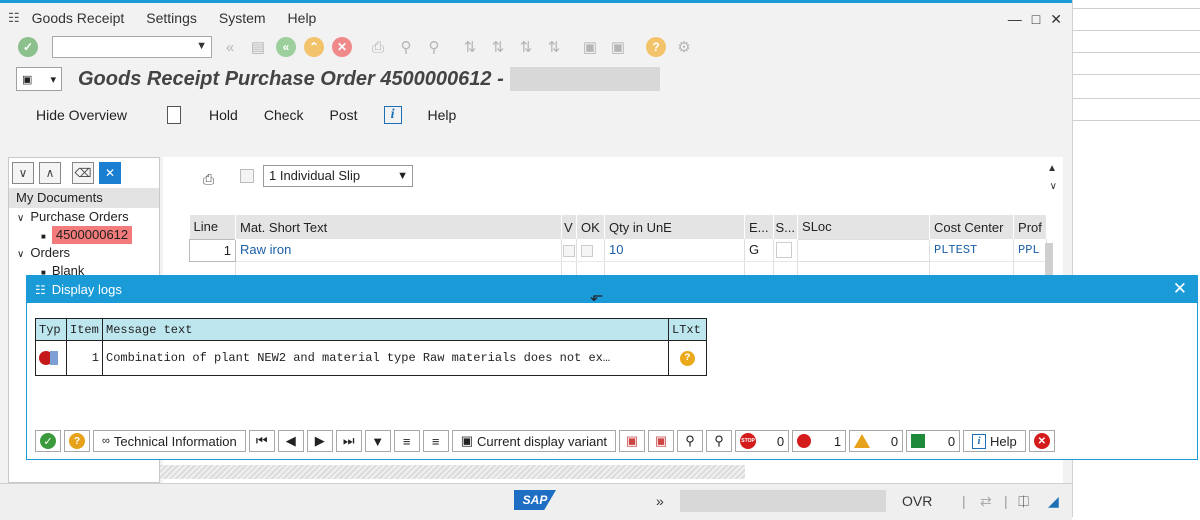  What do you see at coordinates (78, 18) in the screenshot?
I see `menu-goods-receipt: Goods Receipt` at bounding box center [78, 18].